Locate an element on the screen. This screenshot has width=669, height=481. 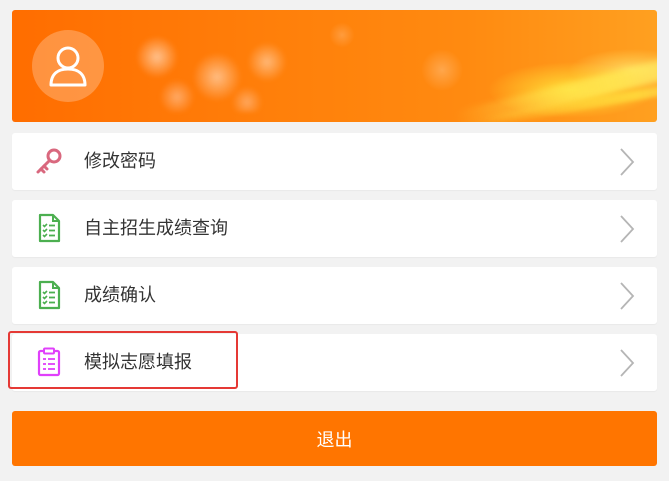
menu-item-label: 自主招生成绩查询 is located at coordinates (156, 228).